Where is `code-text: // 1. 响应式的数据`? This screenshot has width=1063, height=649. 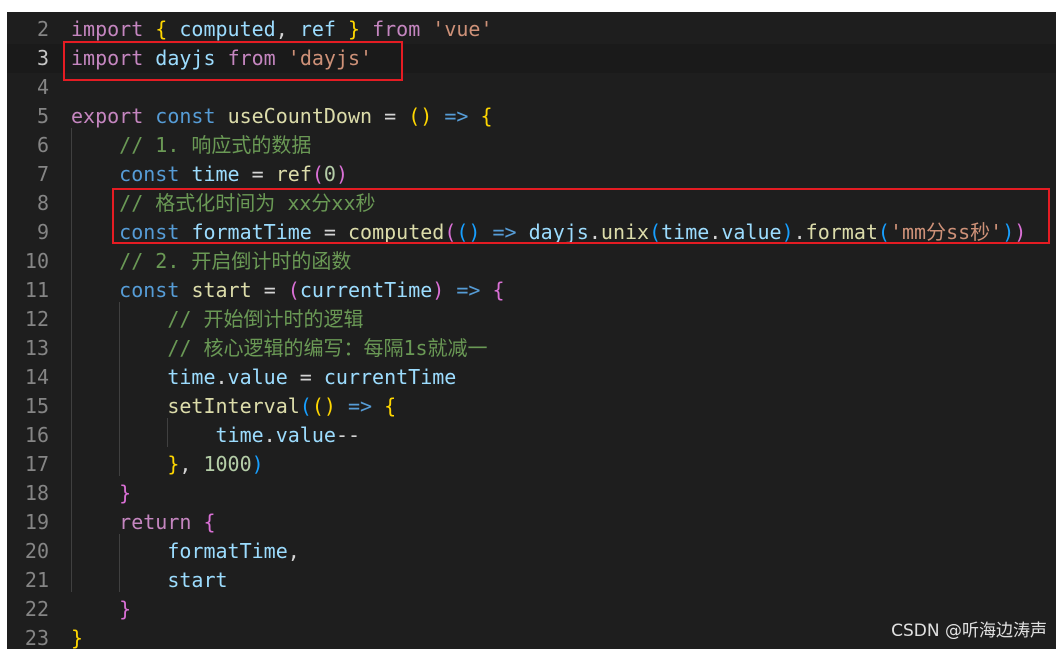 code-text: // 1. 响应式的数据 is located at coordinates (191, 145).